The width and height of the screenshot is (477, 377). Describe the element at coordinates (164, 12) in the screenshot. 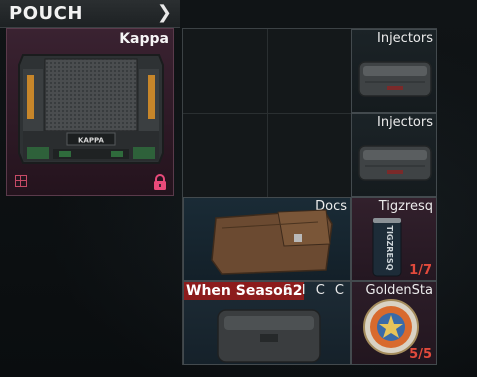

I see `chevron-right-icon: ❯` at that location.